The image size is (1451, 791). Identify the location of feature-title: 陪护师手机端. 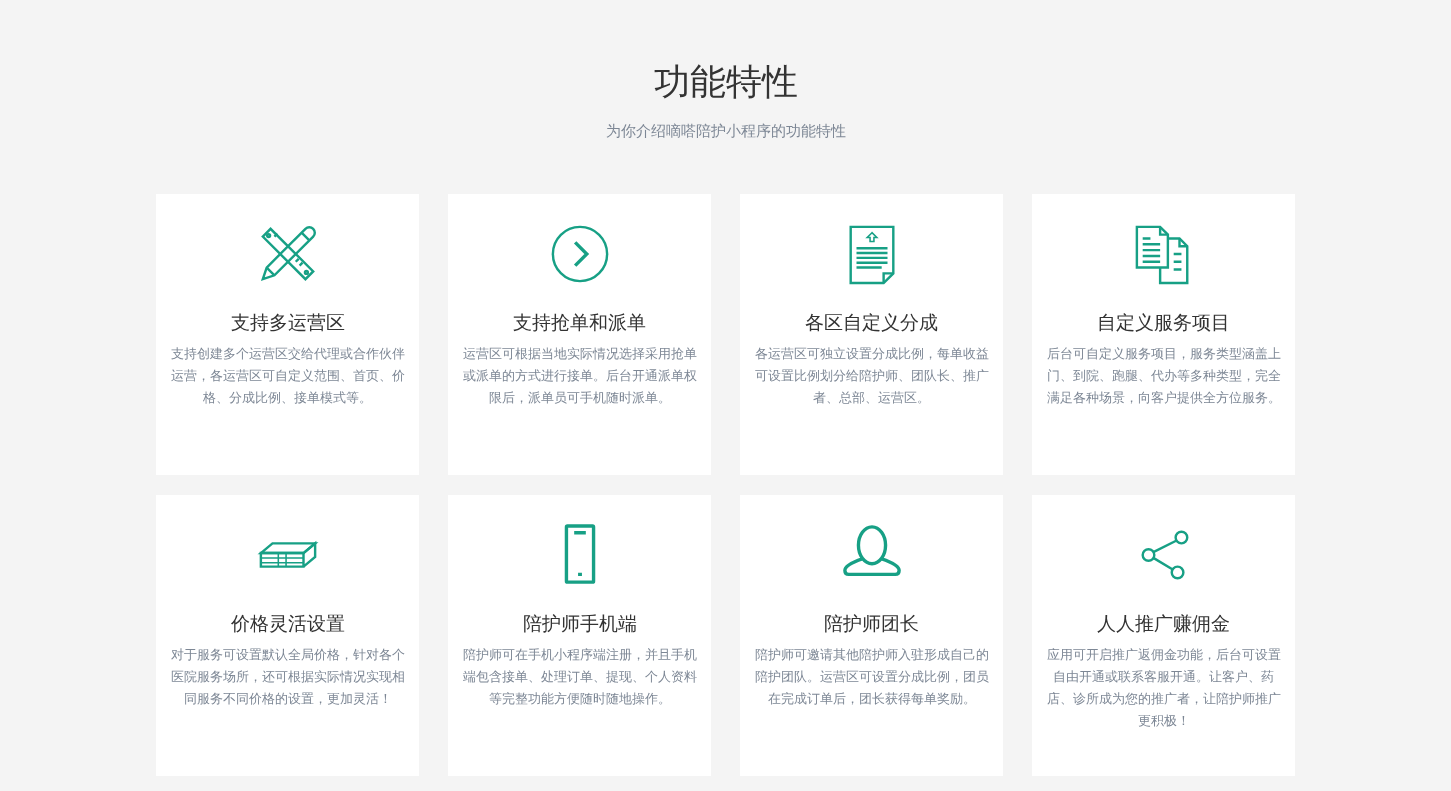
(579, 624).